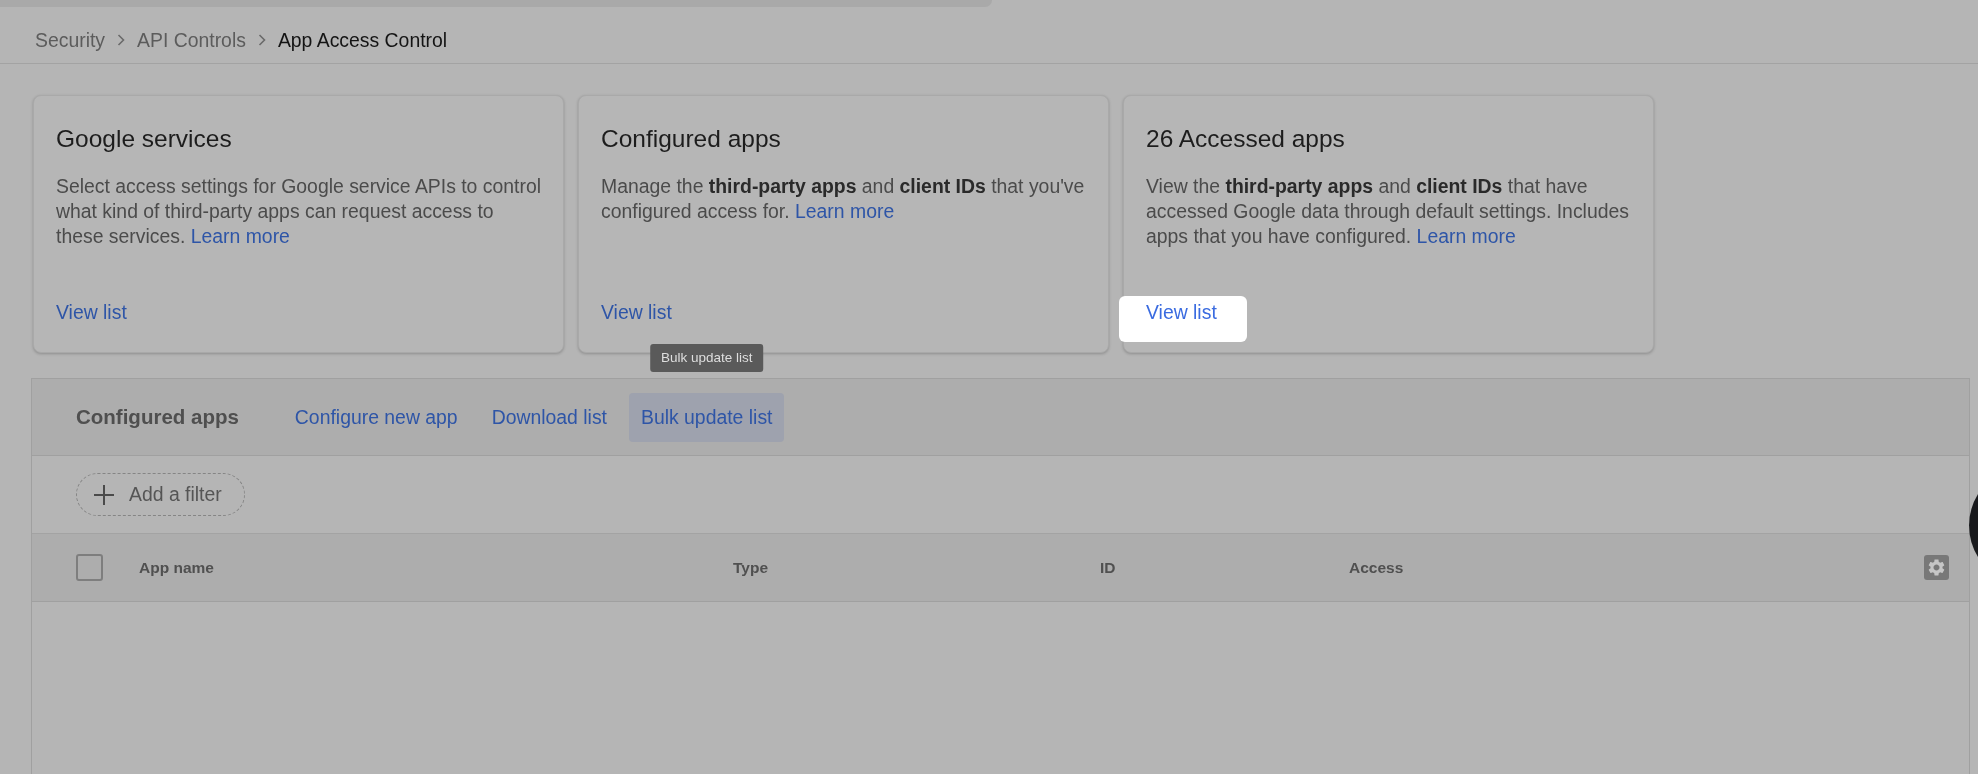 The width and height of the screenshot is (1978, 774). What do you see at coordinates (706, 357) in the screenshot?
I see `tooltip: Bulk update list` at bounding box center [706, 357].